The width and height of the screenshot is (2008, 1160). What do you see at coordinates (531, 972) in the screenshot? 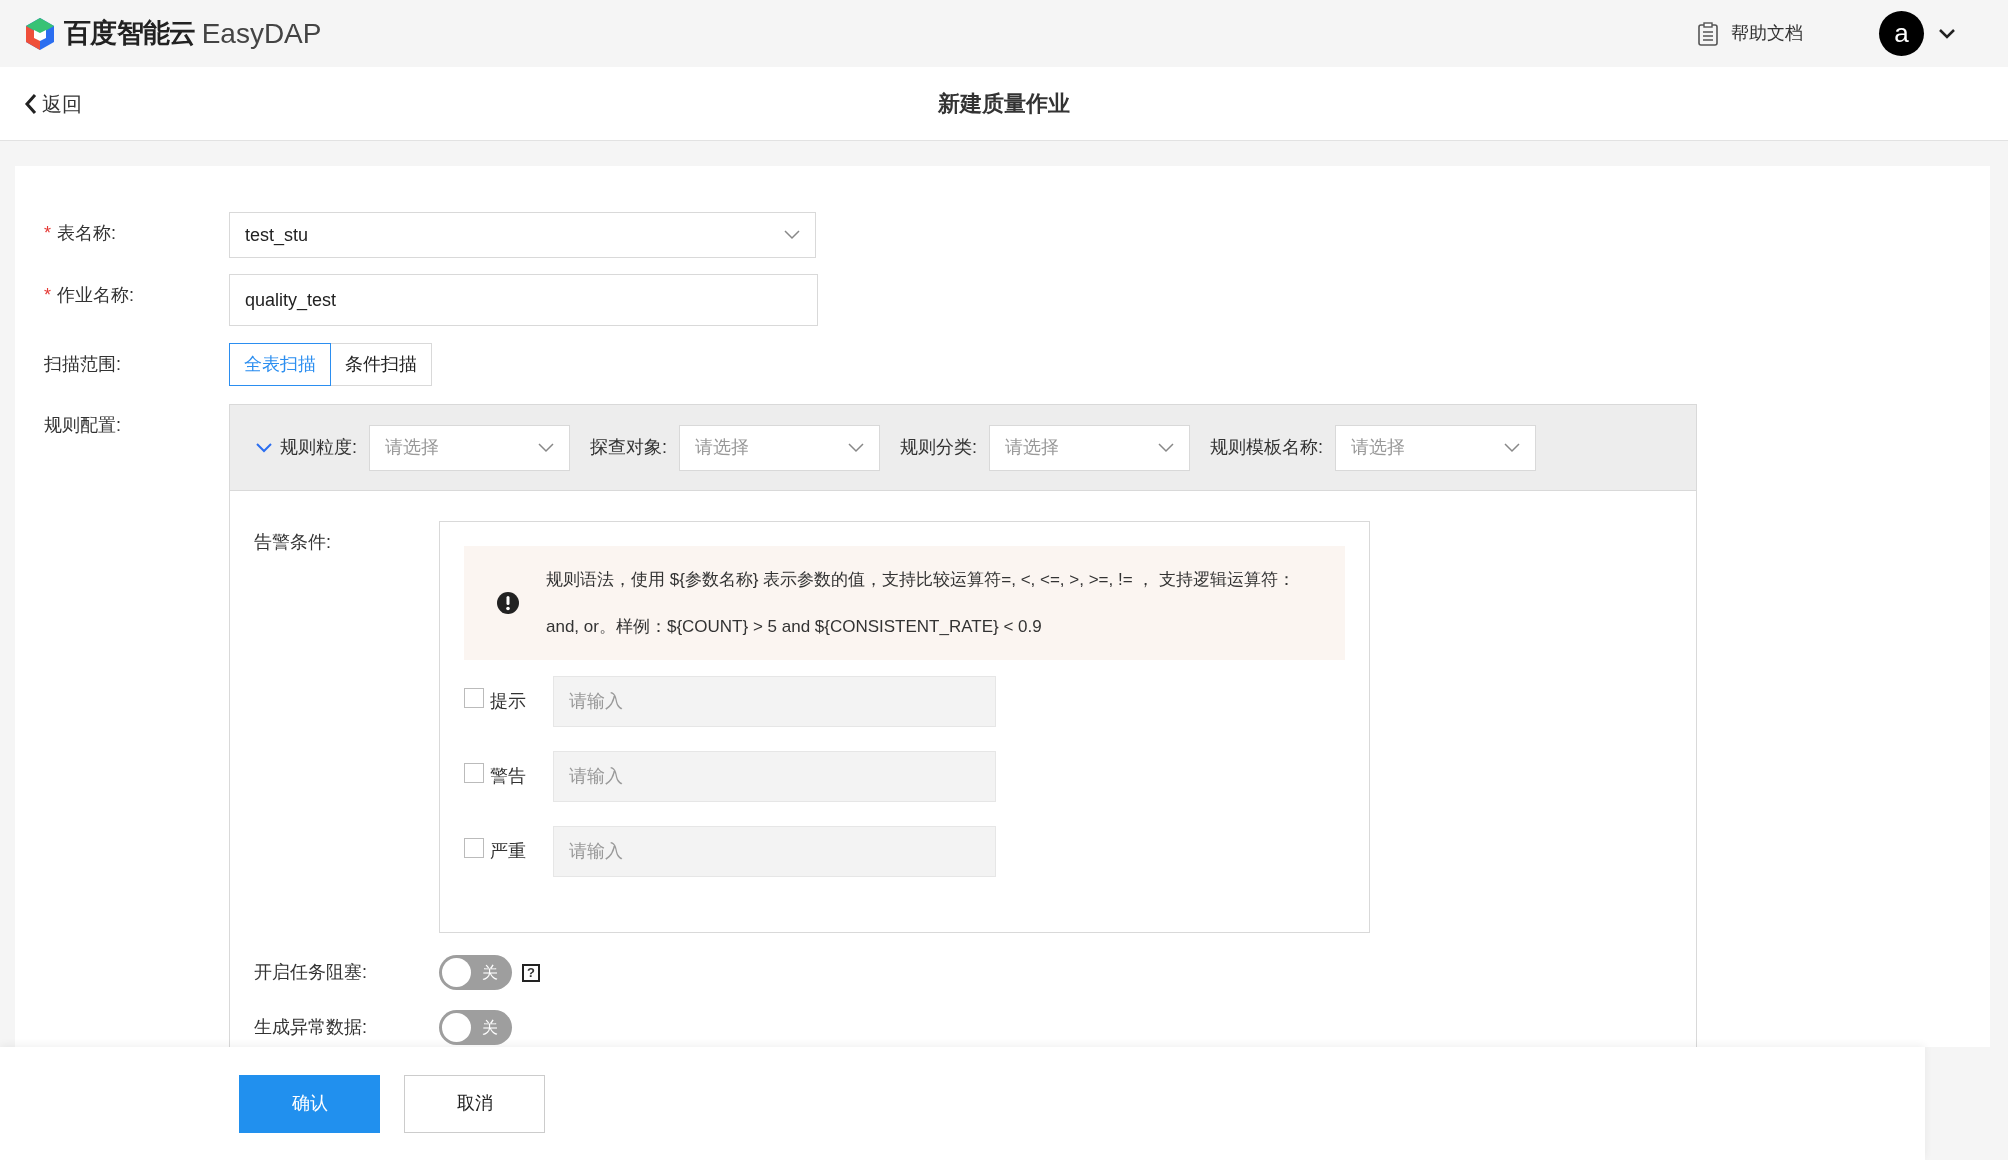
I see `help-icon: ?` at bounding box center [531, 972].